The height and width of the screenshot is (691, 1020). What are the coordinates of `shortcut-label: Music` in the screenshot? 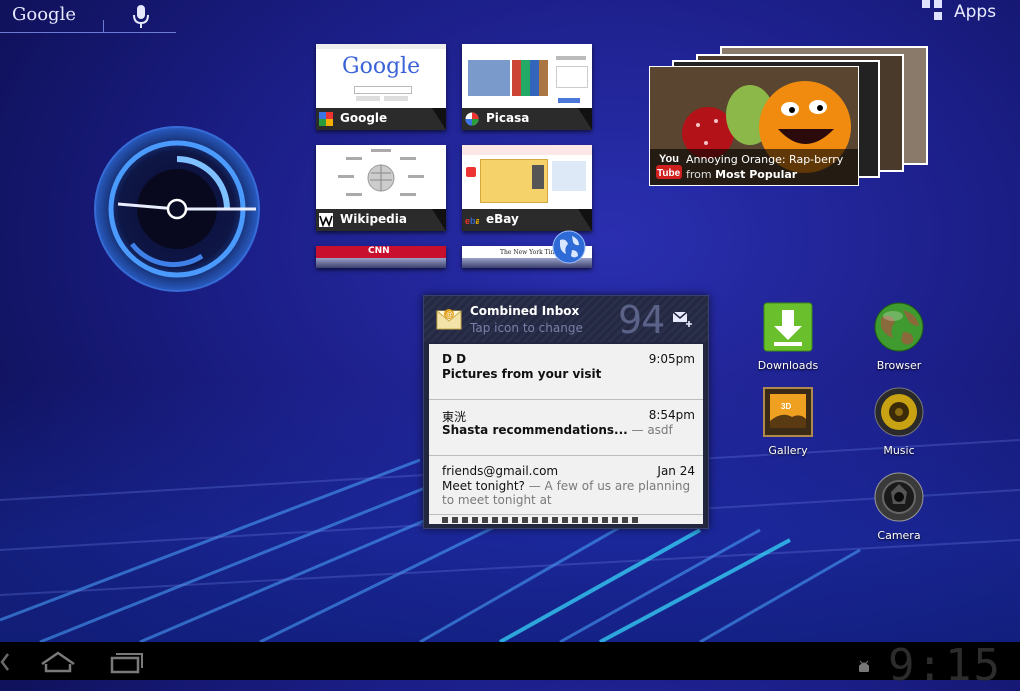 It's located at (899, 450).